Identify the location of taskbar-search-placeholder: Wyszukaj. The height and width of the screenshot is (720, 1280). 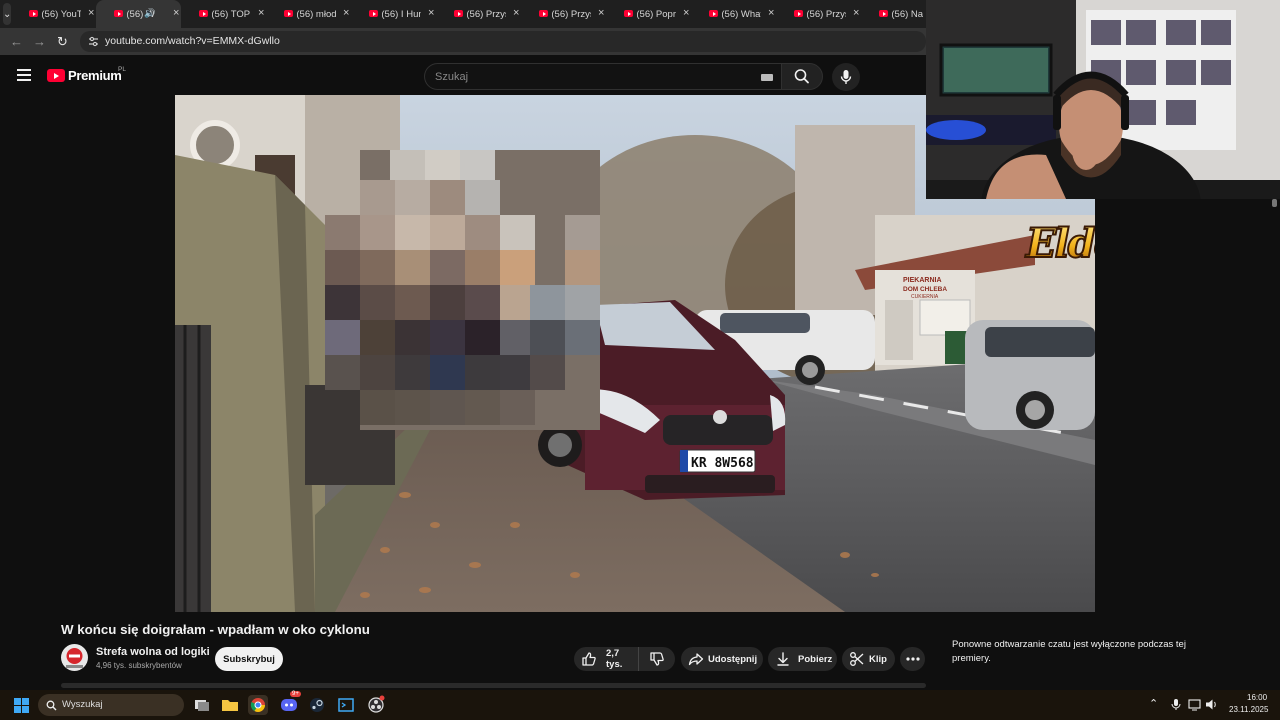
(82, 704).